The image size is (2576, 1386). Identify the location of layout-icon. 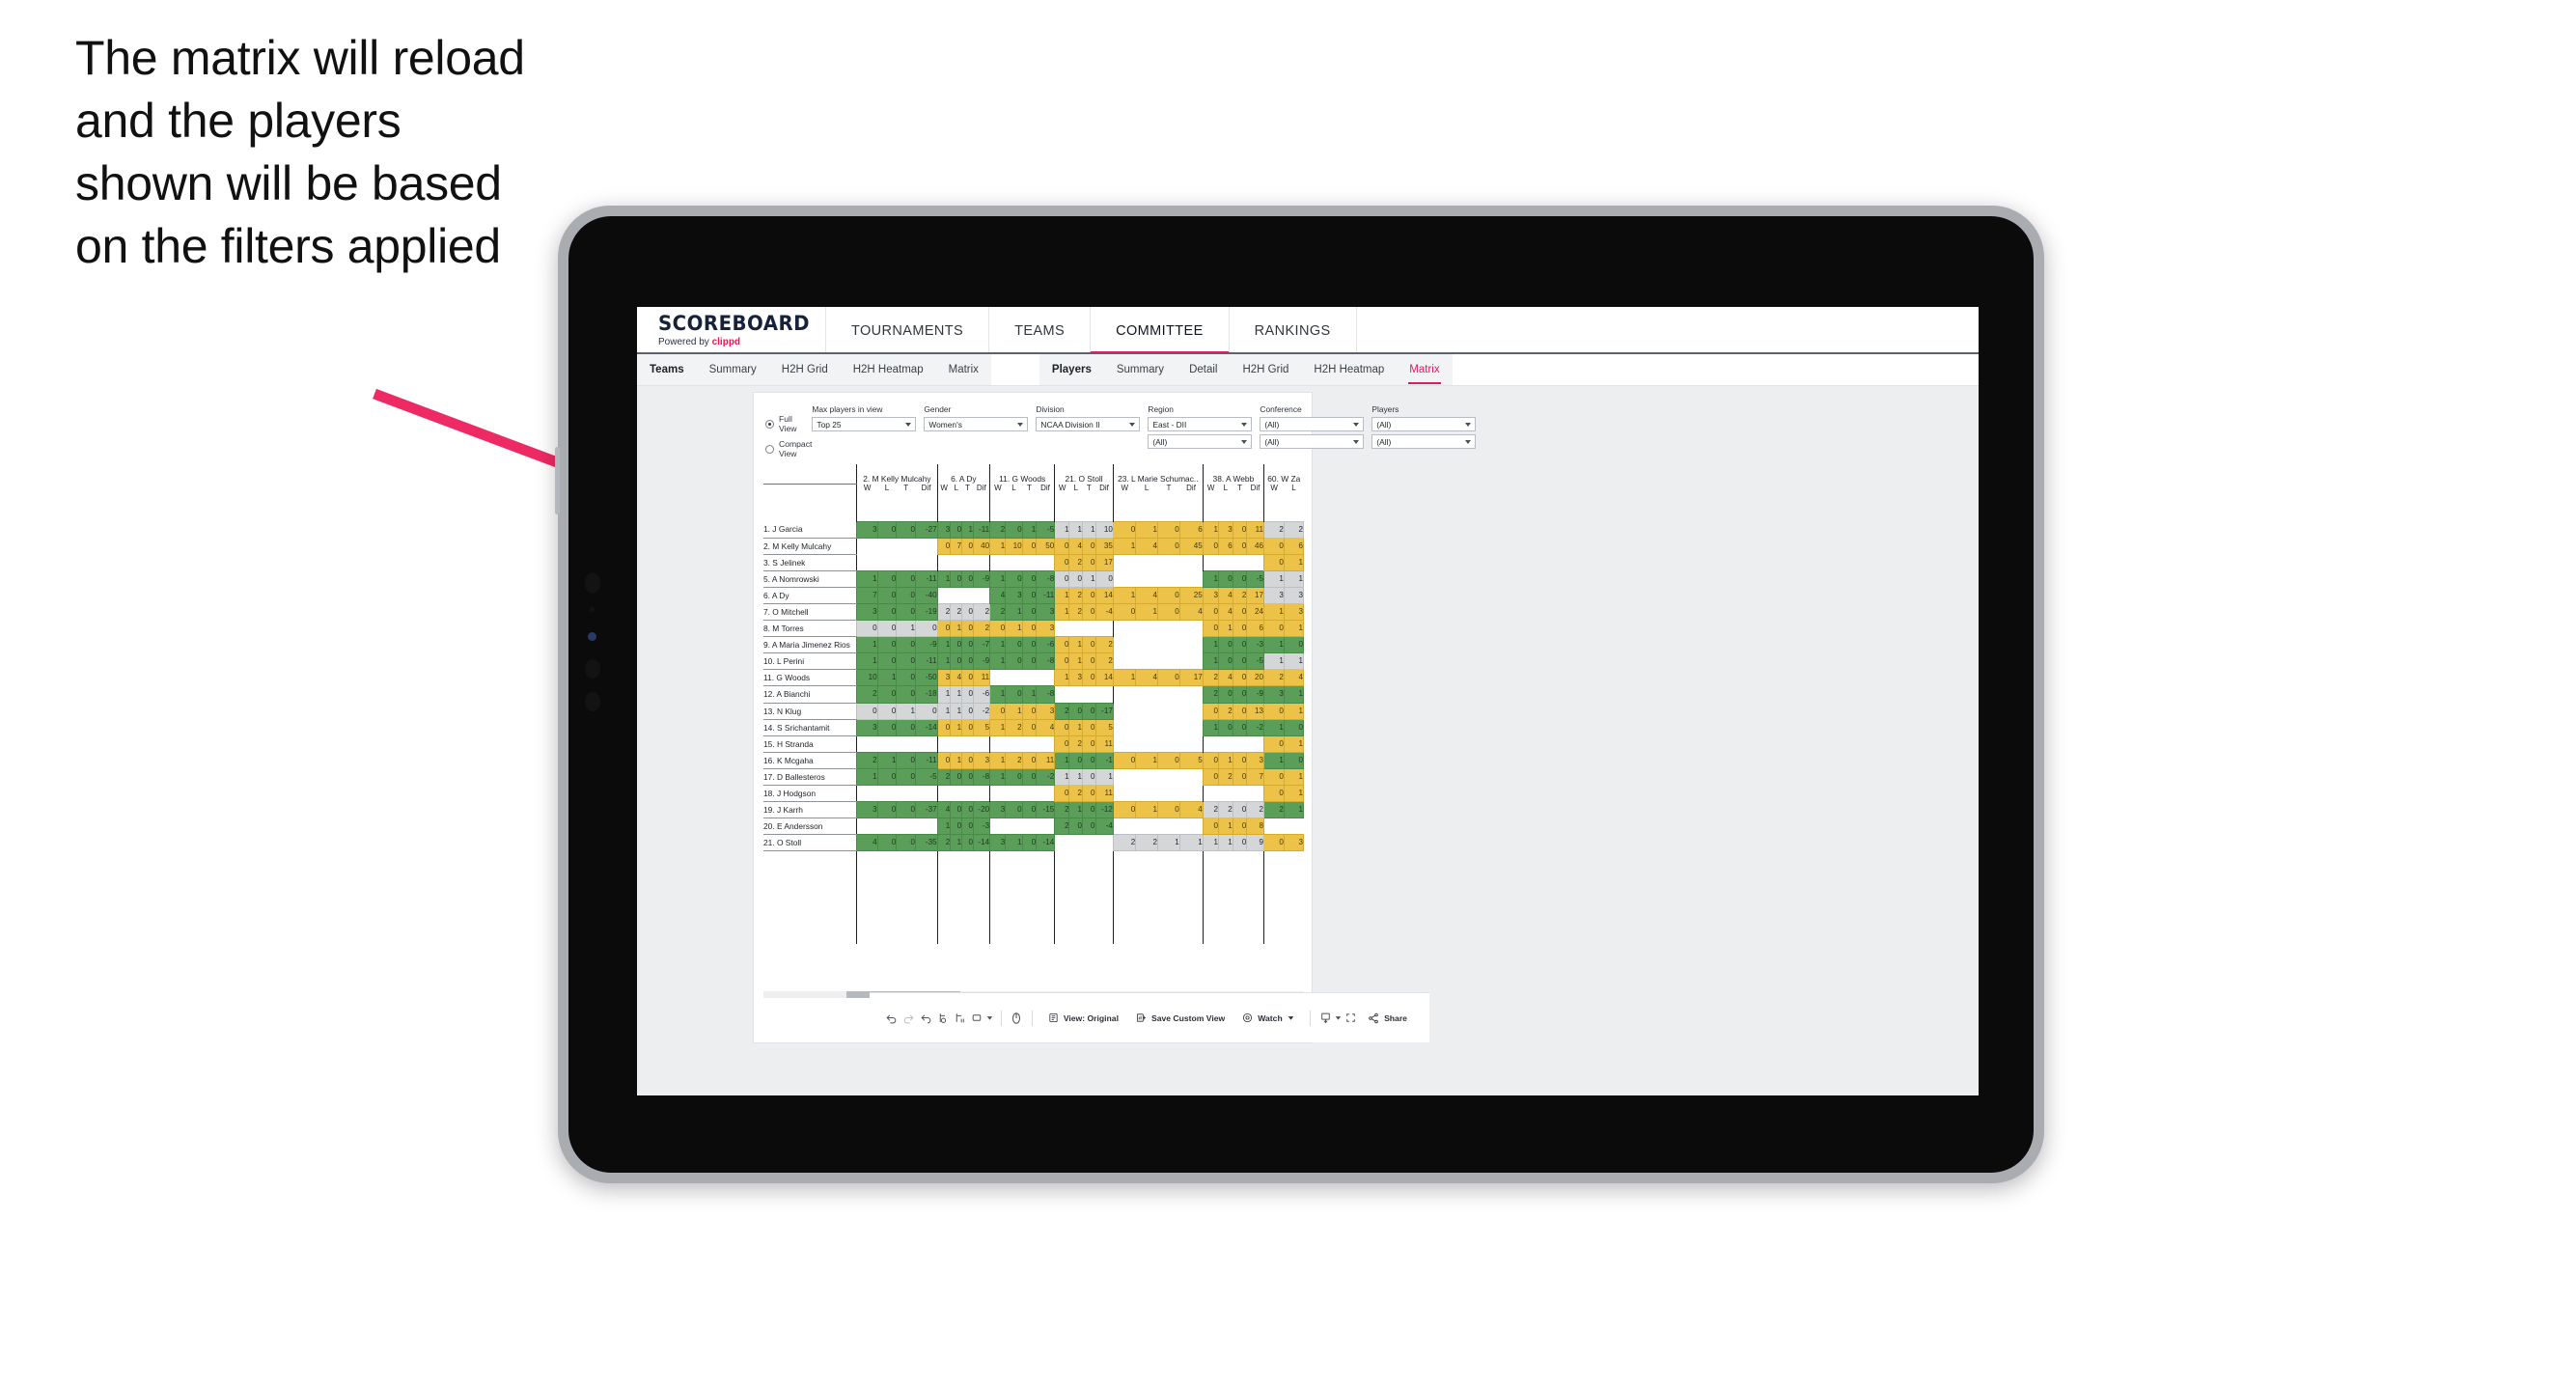
(977, 1018).